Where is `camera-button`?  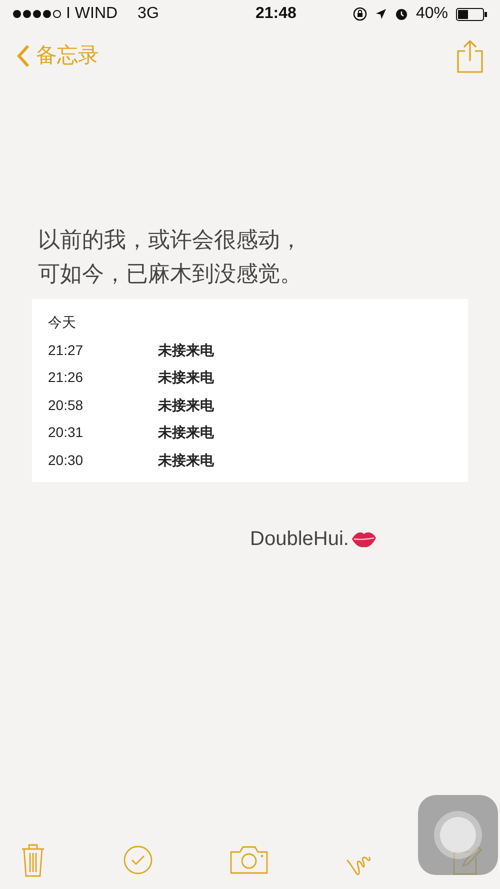
camera-button is located at coordinates (249, 860).